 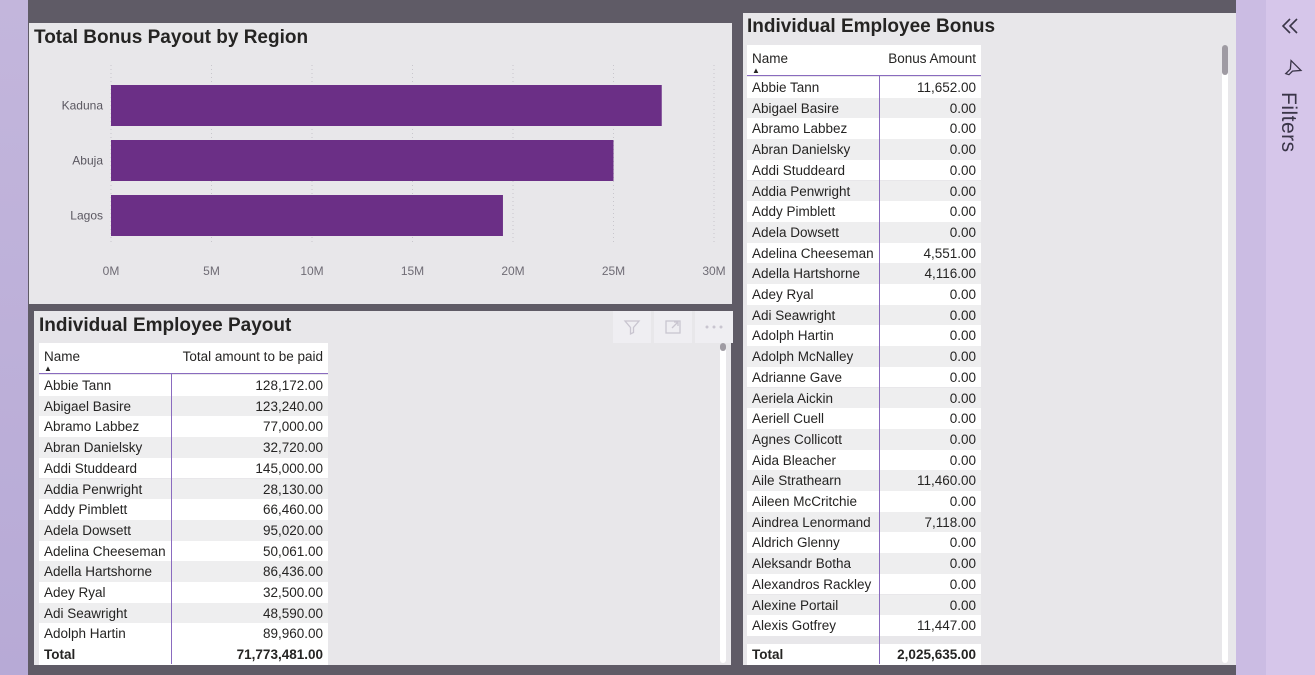 I want to click on bar-abuja, so click(x=362, y=160).